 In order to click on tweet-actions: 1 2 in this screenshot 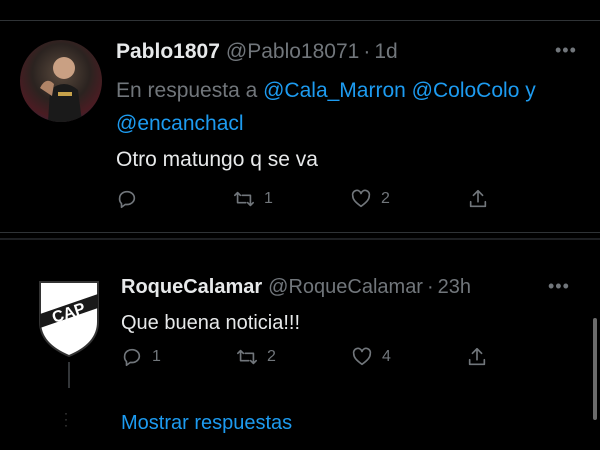, I will do `click(350, 199)`.